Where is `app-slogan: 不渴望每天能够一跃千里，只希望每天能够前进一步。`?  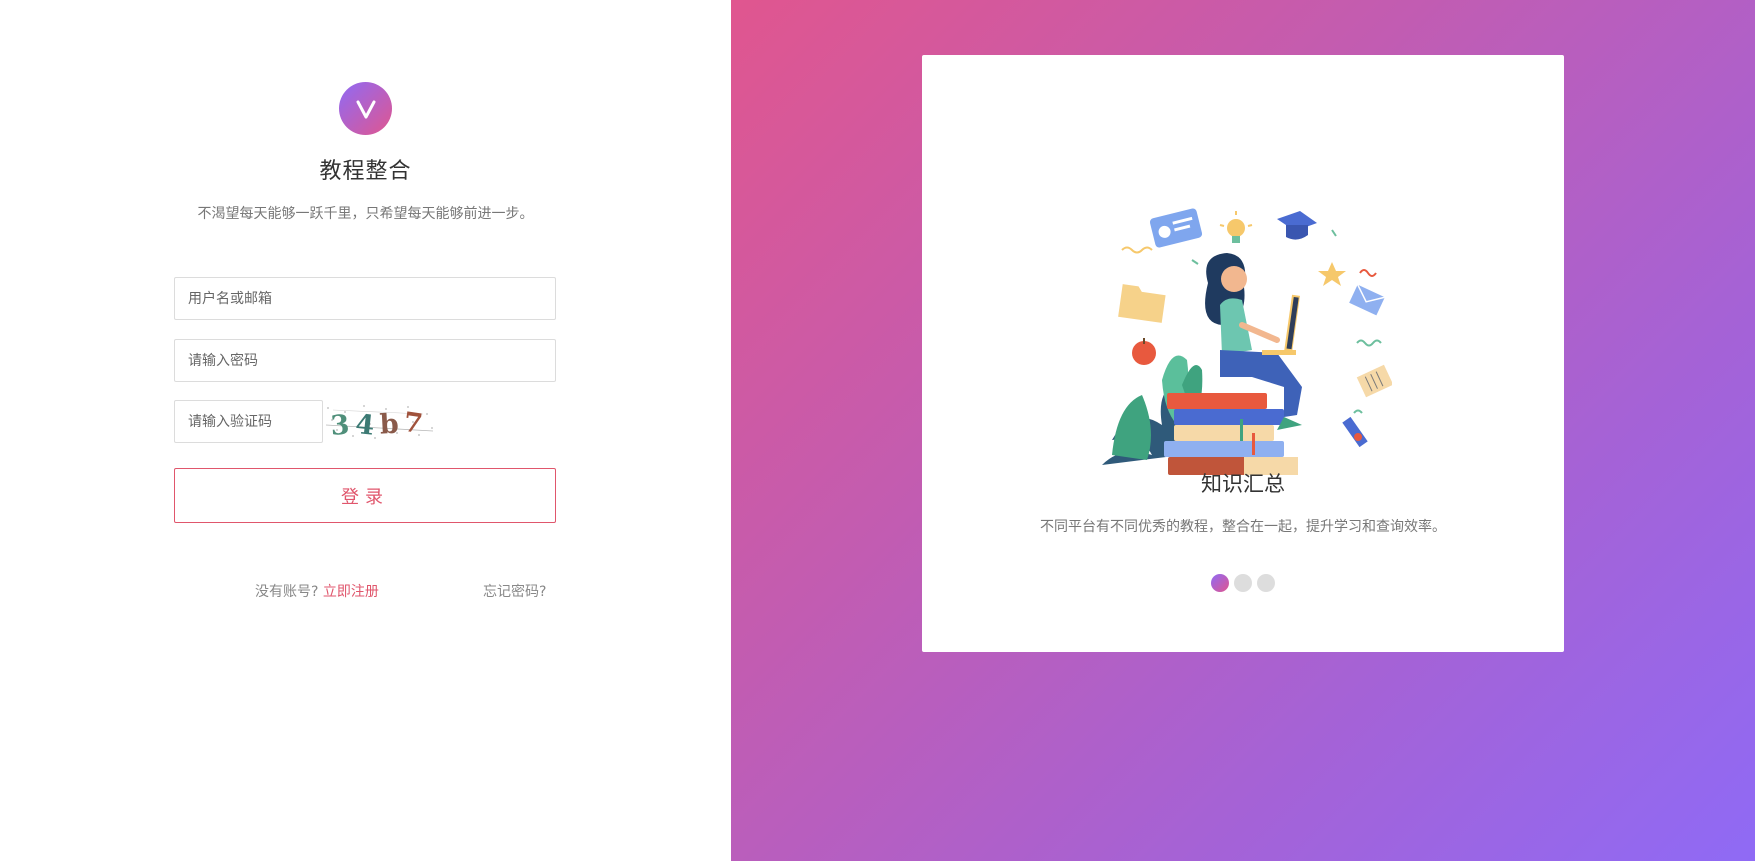 app-slogan: 不渴望每天能够一跃千里，只希望每天能够前进一步。 is located at coordinates (365, 214).